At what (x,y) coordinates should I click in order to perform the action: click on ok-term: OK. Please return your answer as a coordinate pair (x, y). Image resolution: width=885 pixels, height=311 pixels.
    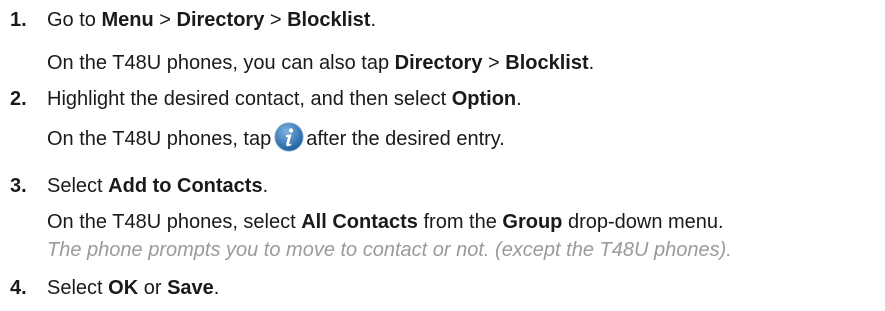
    Looking at the image, I should click on (123, 288).